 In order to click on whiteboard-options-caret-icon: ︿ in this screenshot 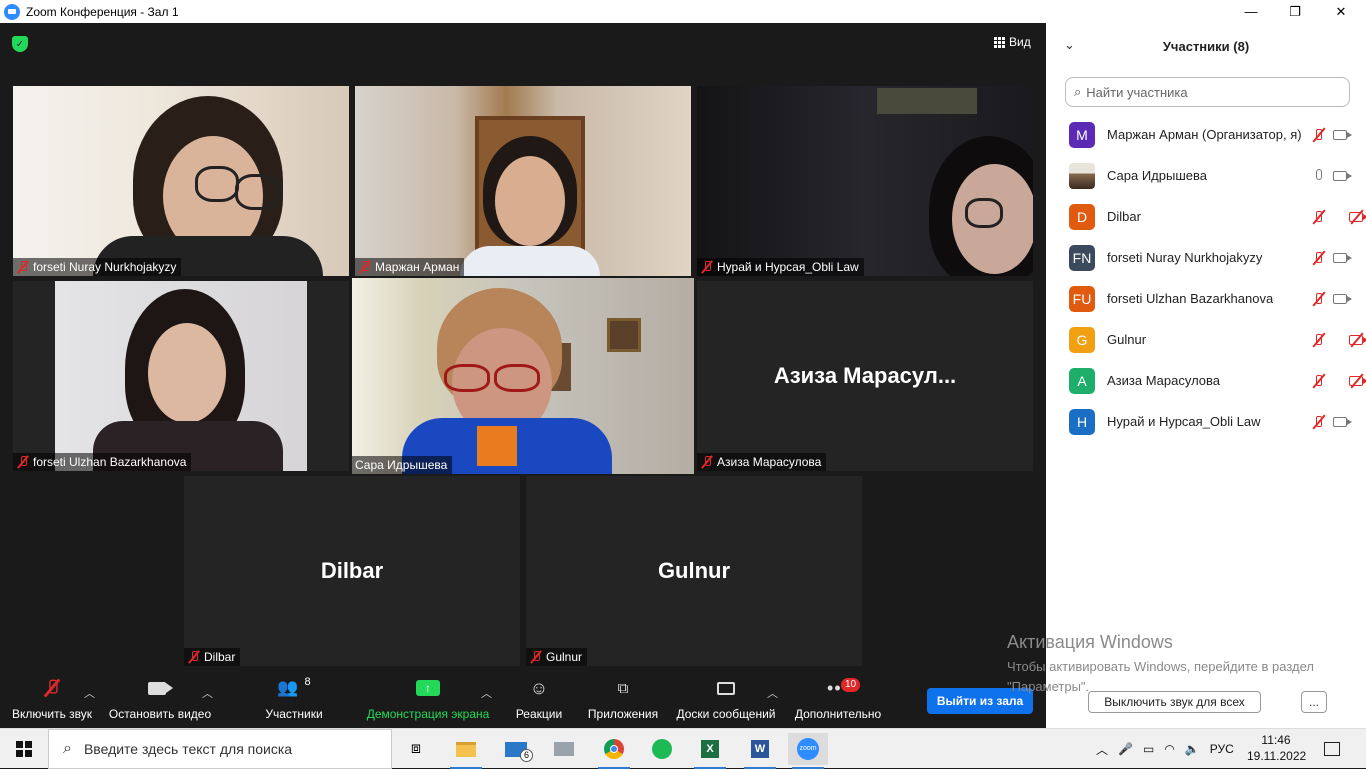, I will do `click(772, 693)`.